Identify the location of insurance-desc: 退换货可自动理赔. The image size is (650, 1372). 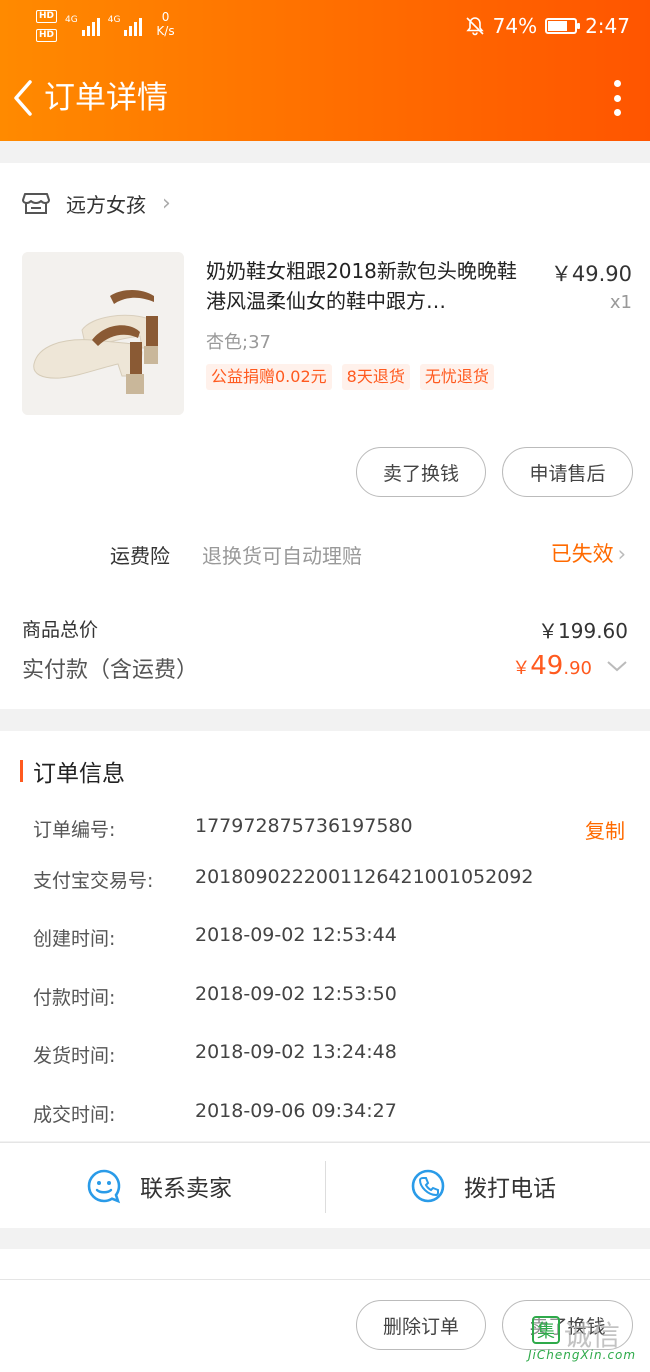
(282, 556).